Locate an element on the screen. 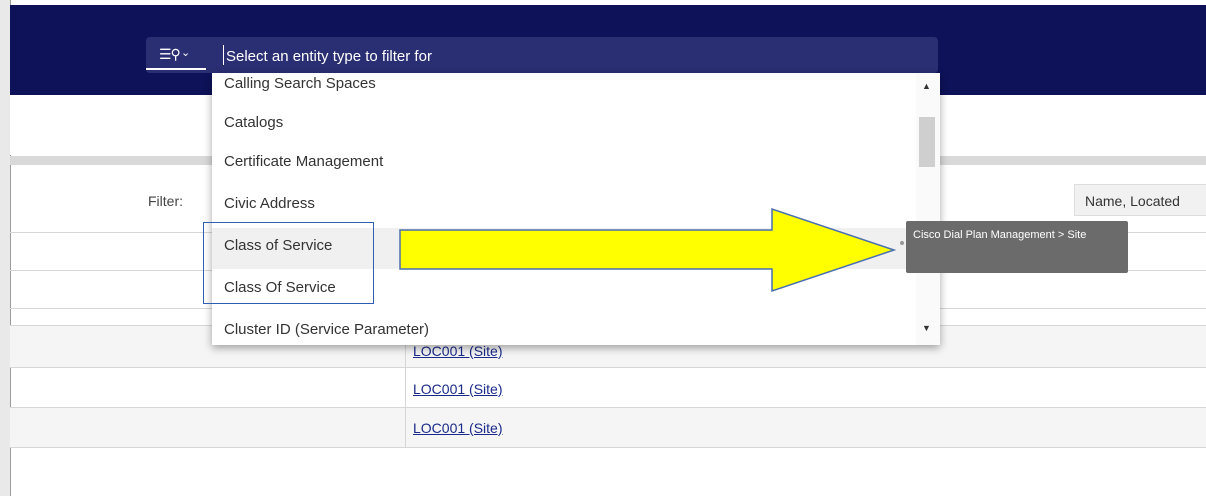  filter-columns-field: Name, Located is located at coordinates (1140, 200).